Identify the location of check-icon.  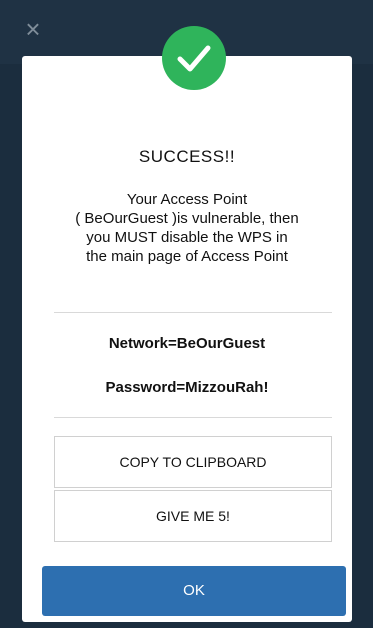
(194, 58).